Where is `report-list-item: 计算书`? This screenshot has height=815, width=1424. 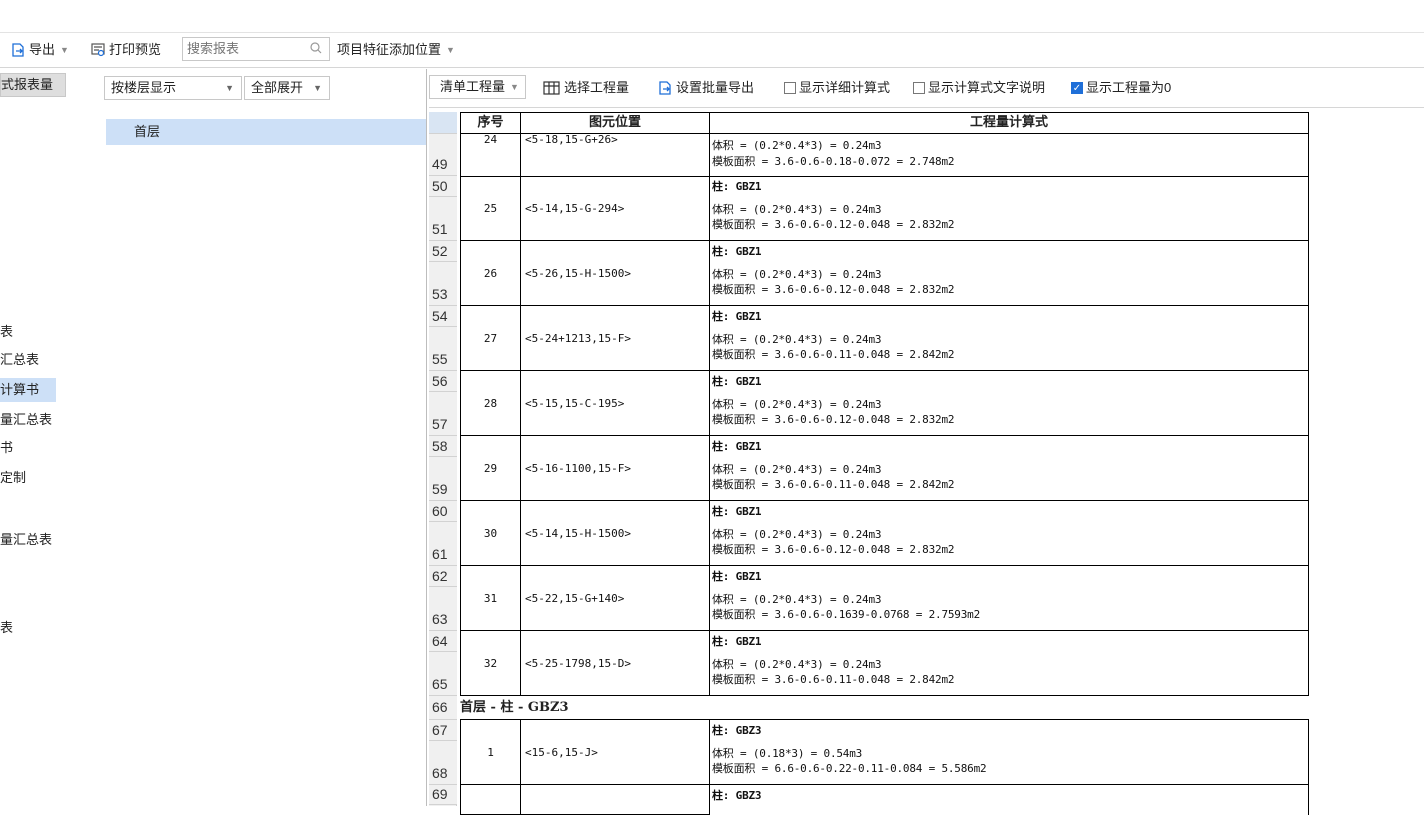 report-list-item: 计算书 is located at coordinates (28, 390).